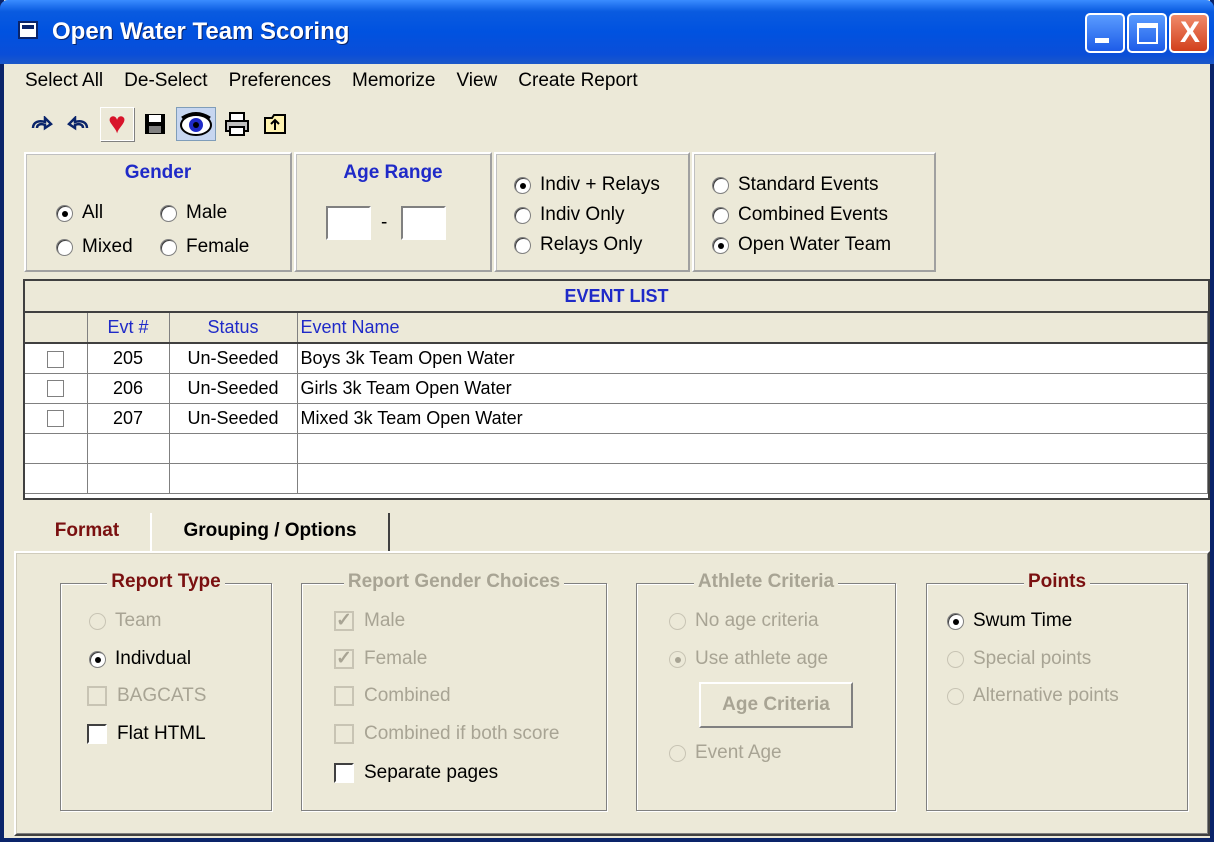 This screenshot has width=1214, height=842. I want to click on menu-de-select: De-Select, so click(163, 82).